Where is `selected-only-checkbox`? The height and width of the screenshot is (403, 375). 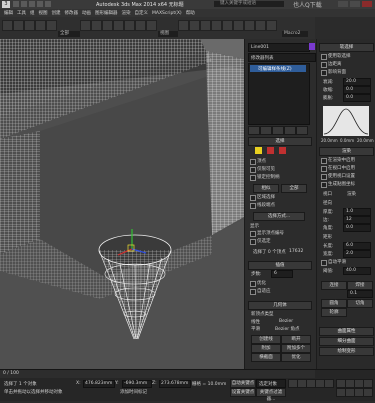
selected-only-checkbox is located at coordinates (253, 242).